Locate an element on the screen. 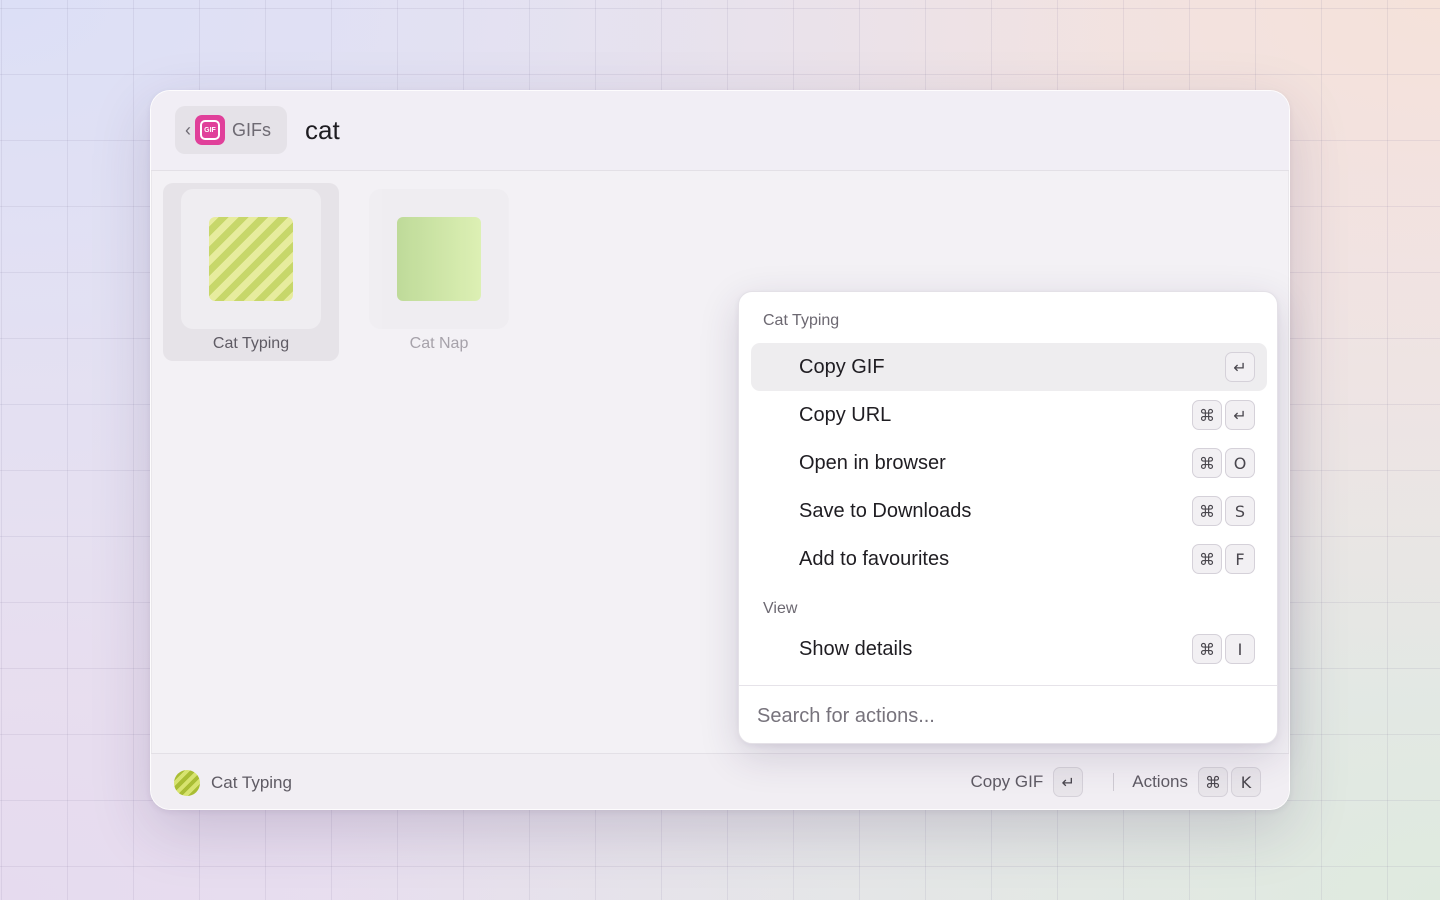 Image resolution: width=1440 pixels, height=900 pixels. footer-divider is located at coordinates (1114, 782).